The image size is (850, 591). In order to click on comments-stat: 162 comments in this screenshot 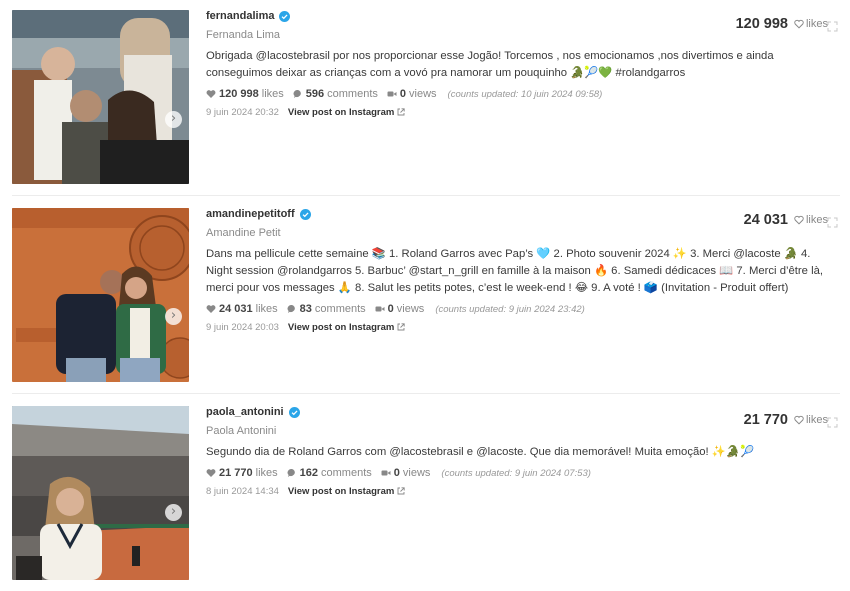, I will do `click(329, 473)`.